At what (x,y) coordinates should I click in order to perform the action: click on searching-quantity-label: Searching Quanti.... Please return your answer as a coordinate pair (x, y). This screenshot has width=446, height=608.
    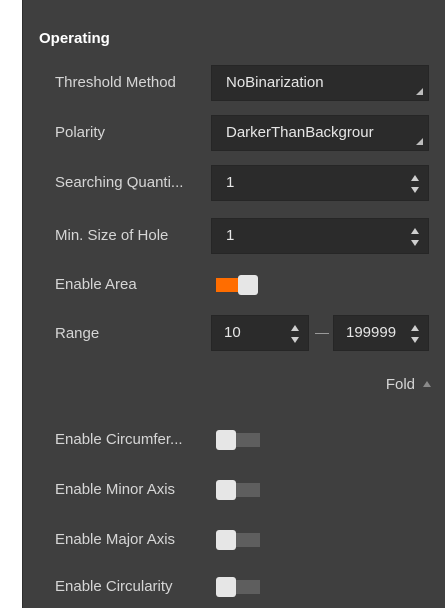
    Looking at the image, I should click on (119, 182).